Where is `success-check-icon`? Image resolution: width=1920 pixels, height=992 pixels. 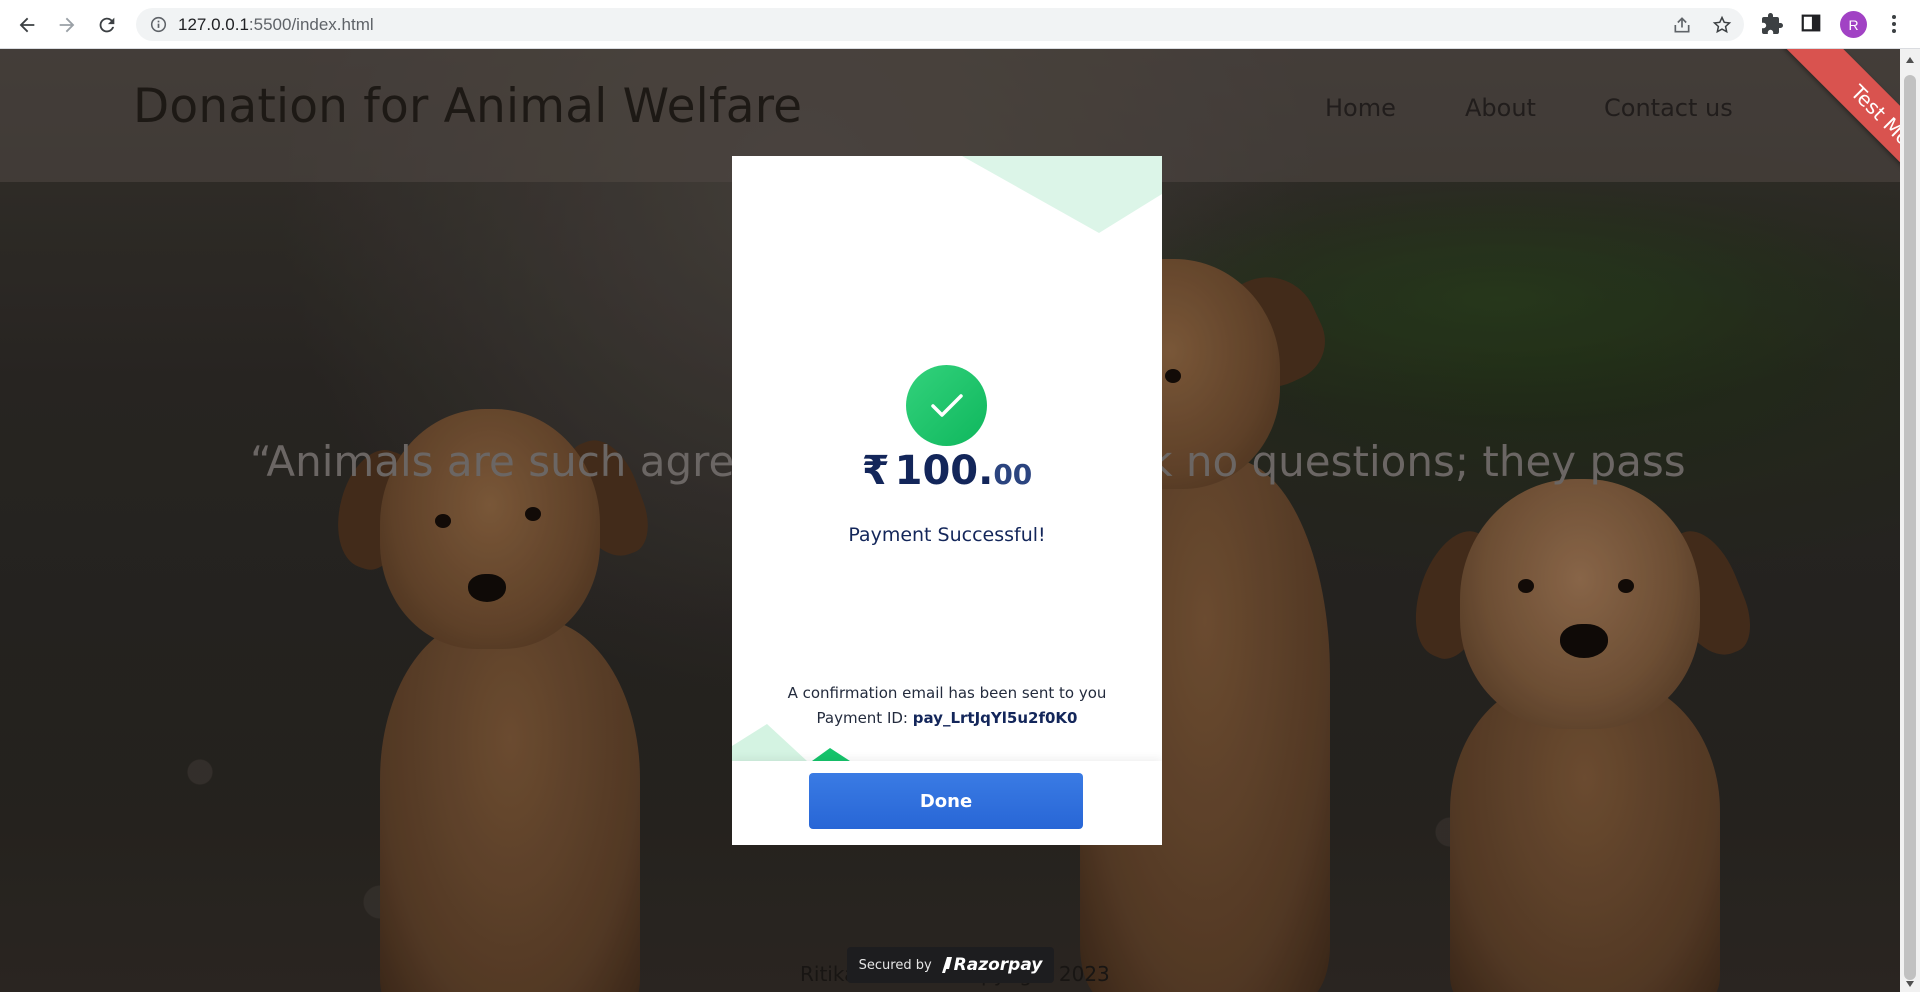
success-check-icon is located at coordinates (946, 405).